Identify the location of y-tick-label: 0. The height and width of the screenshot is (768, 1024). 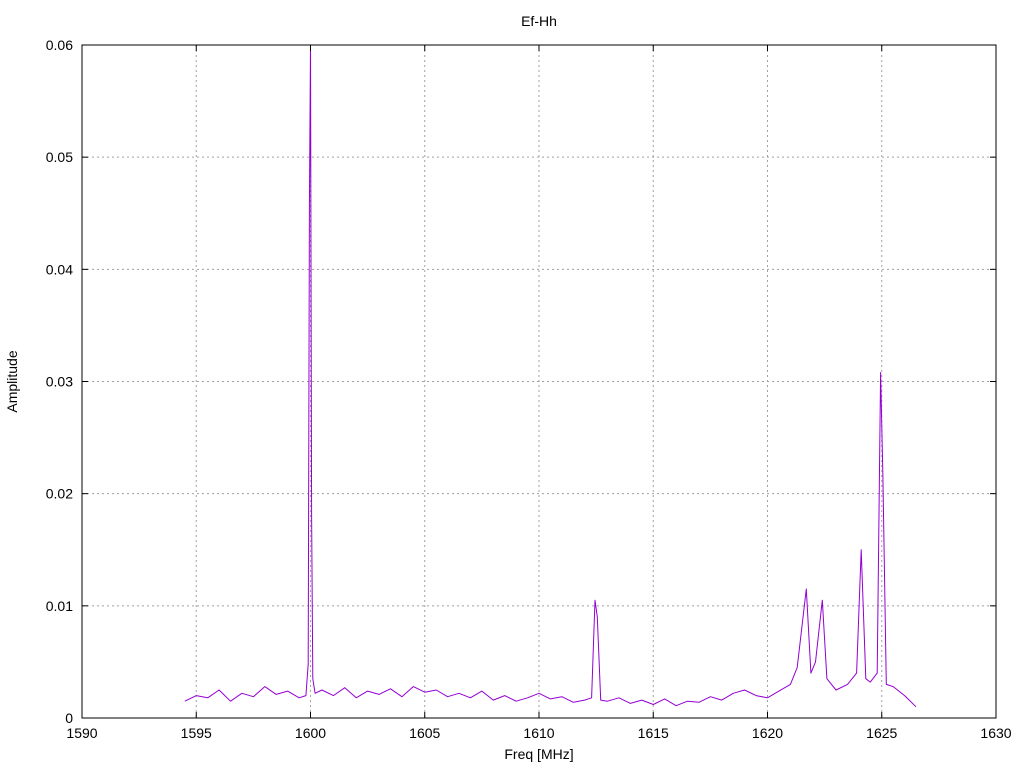
(69, 718).